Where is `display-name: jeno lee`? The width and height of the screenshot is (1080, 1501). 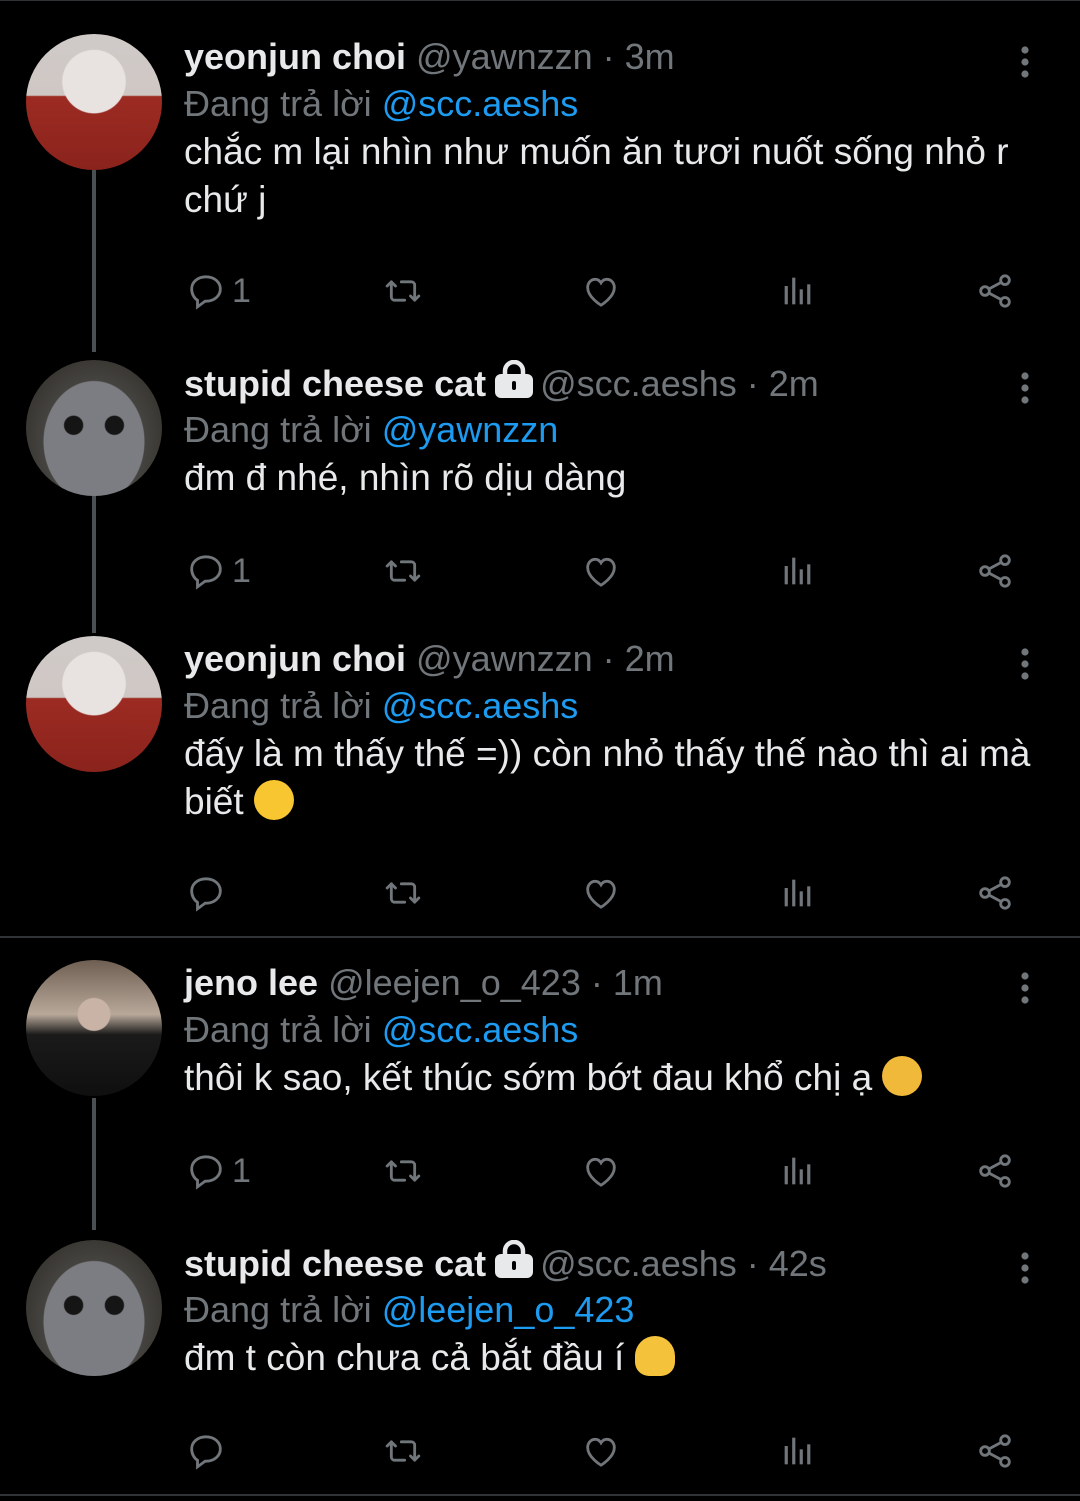
display-name: jeno lee is located at coordinates (251, 982).